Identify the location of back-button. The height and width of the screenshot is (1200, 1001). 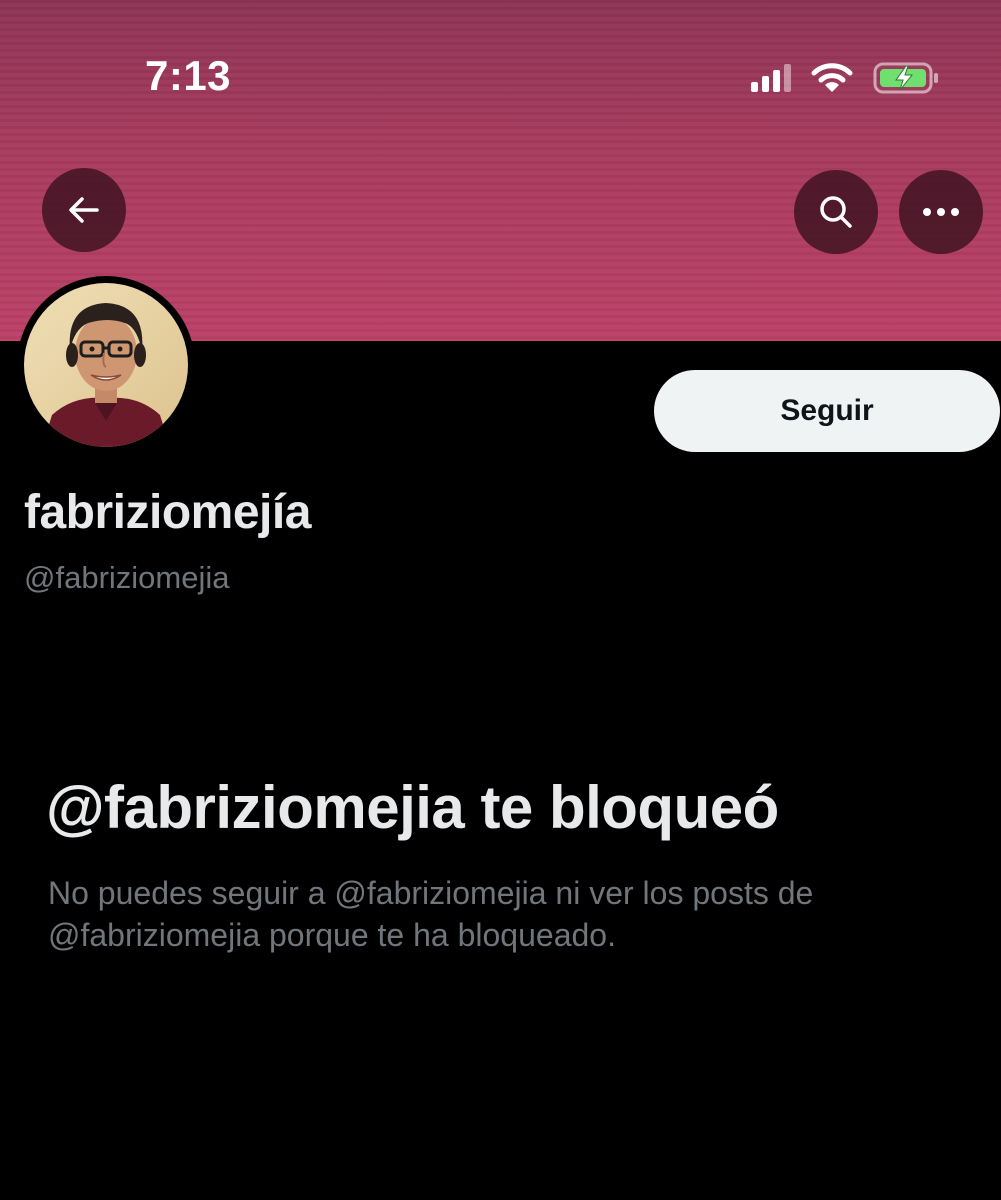
(84, 210).